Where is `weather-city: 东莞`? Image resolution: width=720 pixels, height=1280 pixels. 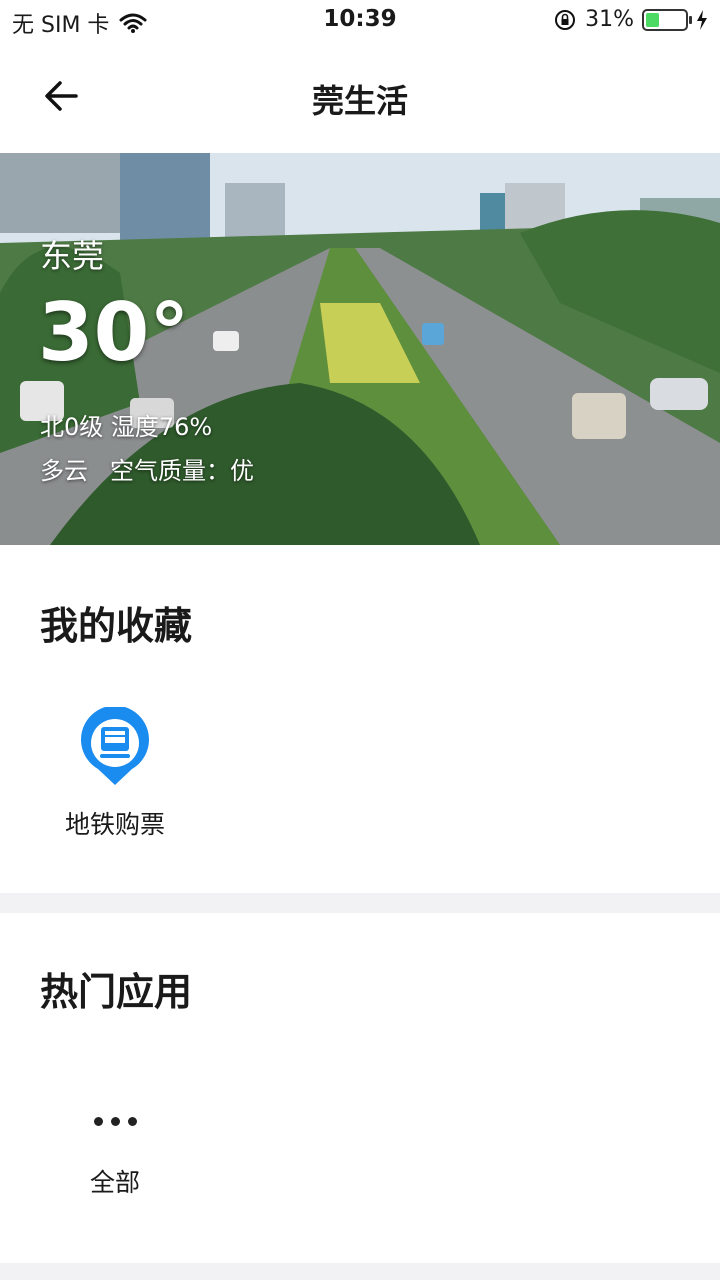 weather-city: 东莞 is located at coordinates (72, 256).